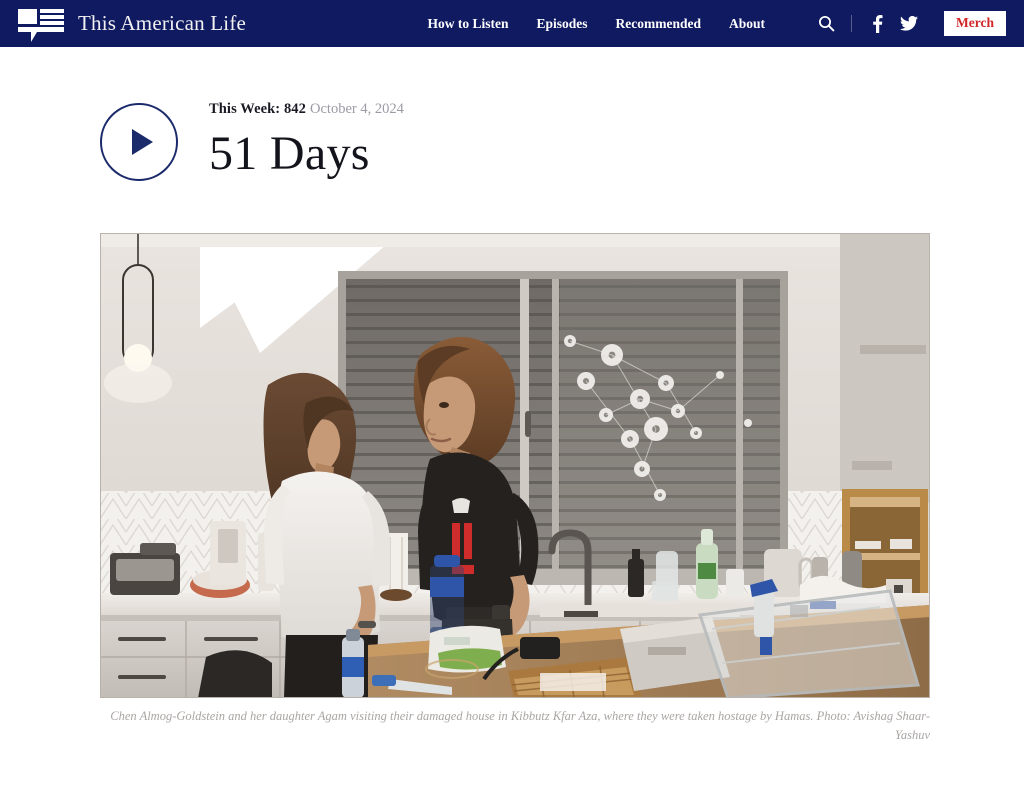  Describe the element at coordinates (912, 725) in the screenshot. I see `hero-caption-line-2: Shaar-Yashuv` at that location.